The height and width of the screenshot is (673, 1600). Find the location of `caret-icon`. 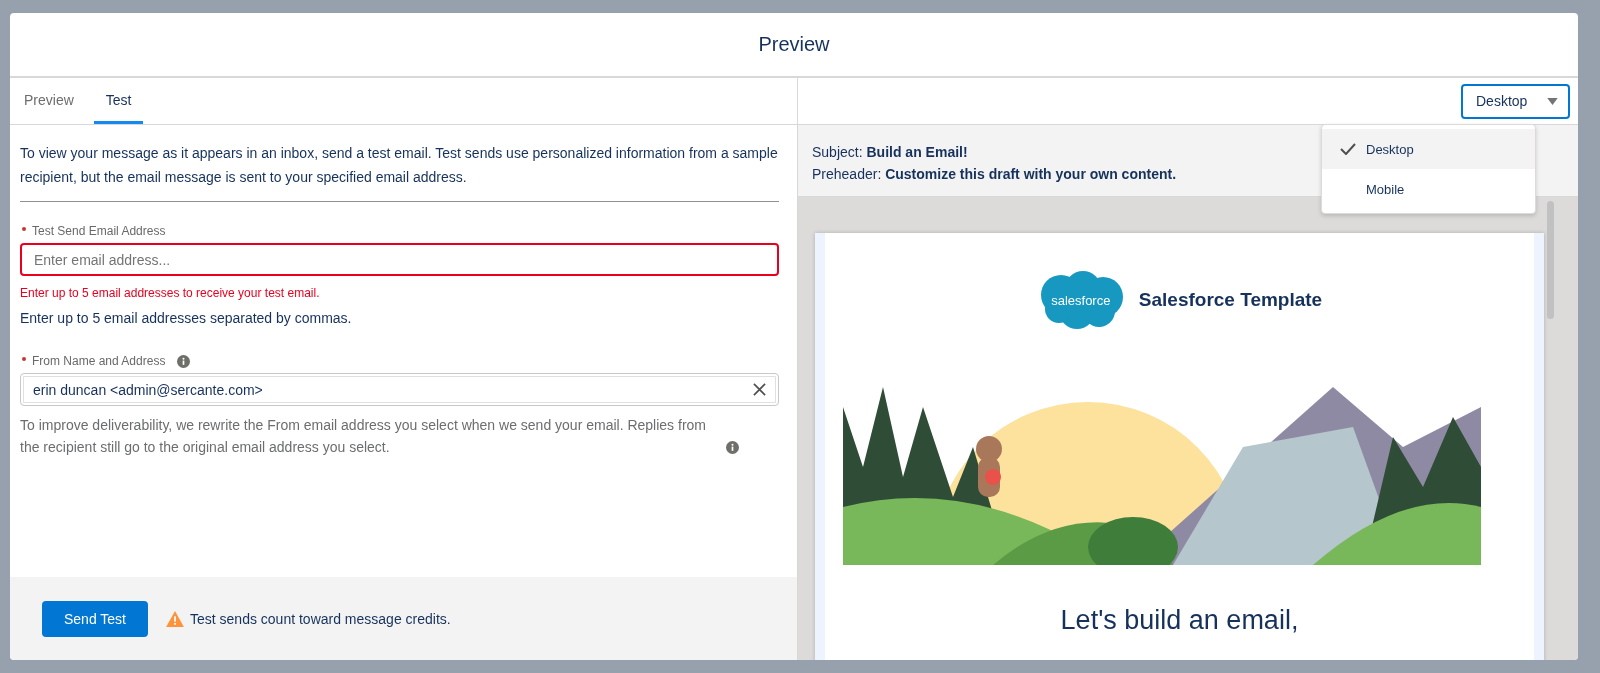

caret-icon is located at coordinates (1552, 101).